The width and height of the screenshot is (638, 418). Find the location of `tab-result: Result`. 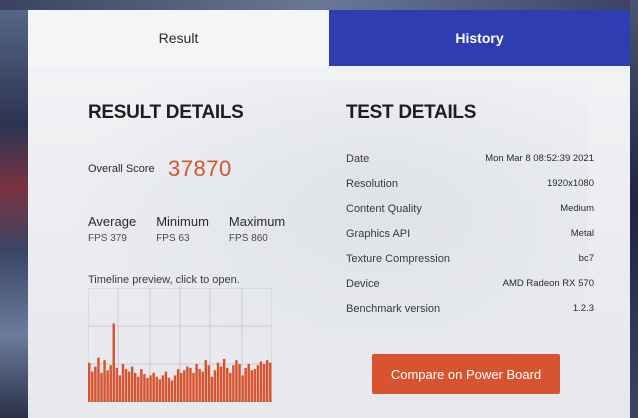

tab-result: Result is located at coordinates (178, 38).